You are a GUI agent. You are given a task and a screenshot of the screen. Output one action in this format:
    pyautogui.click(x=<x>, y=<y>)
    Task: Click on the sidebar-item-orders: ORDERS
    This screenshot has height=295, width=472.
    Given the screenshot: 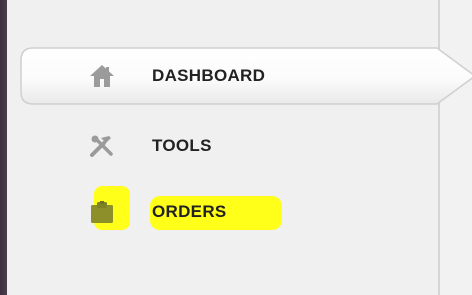 What is the action you would take?
    pyautogui.click(x=222, y=212)
    